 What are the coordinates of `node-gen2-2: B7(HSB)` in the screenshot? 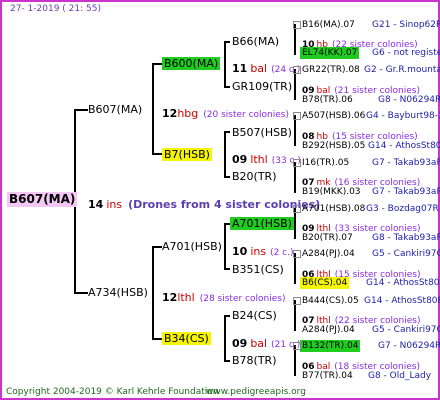 It's located at (187, 154).